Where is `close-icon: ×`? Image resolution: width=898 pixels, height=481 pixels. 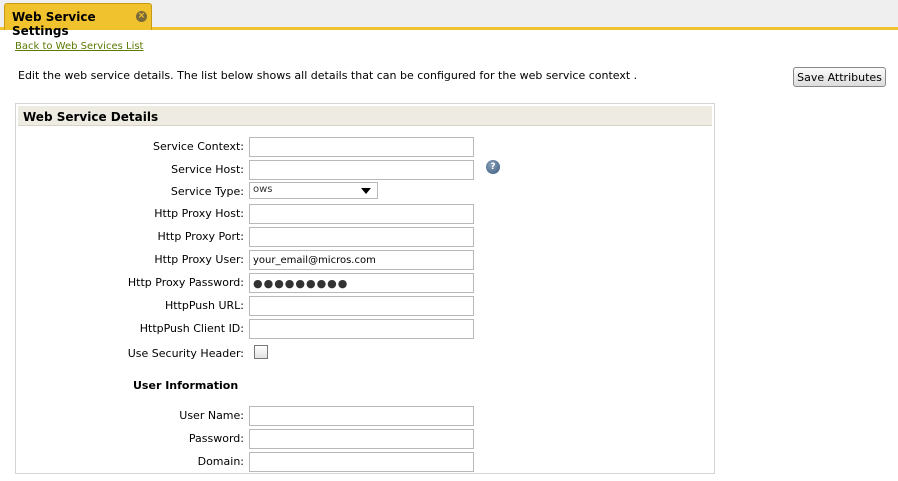 close-icon: × is located at coordinates (141, 16).